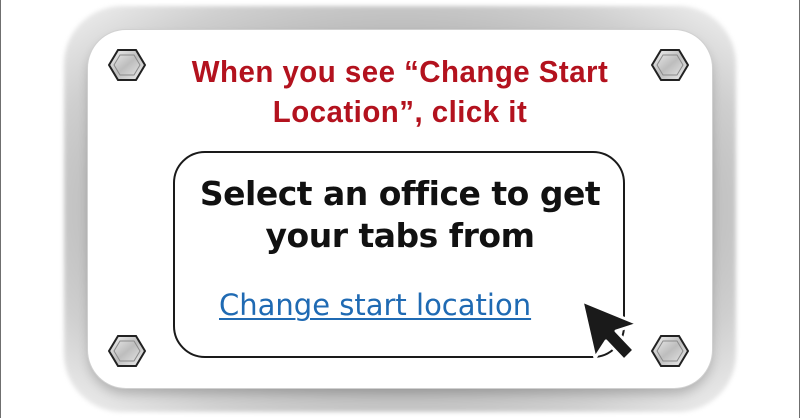 This screenshot has height=418, width=800. Describe the element at coordinates (610, 330) in the screenshot. I see `mouse-pointer-icon` at that location.